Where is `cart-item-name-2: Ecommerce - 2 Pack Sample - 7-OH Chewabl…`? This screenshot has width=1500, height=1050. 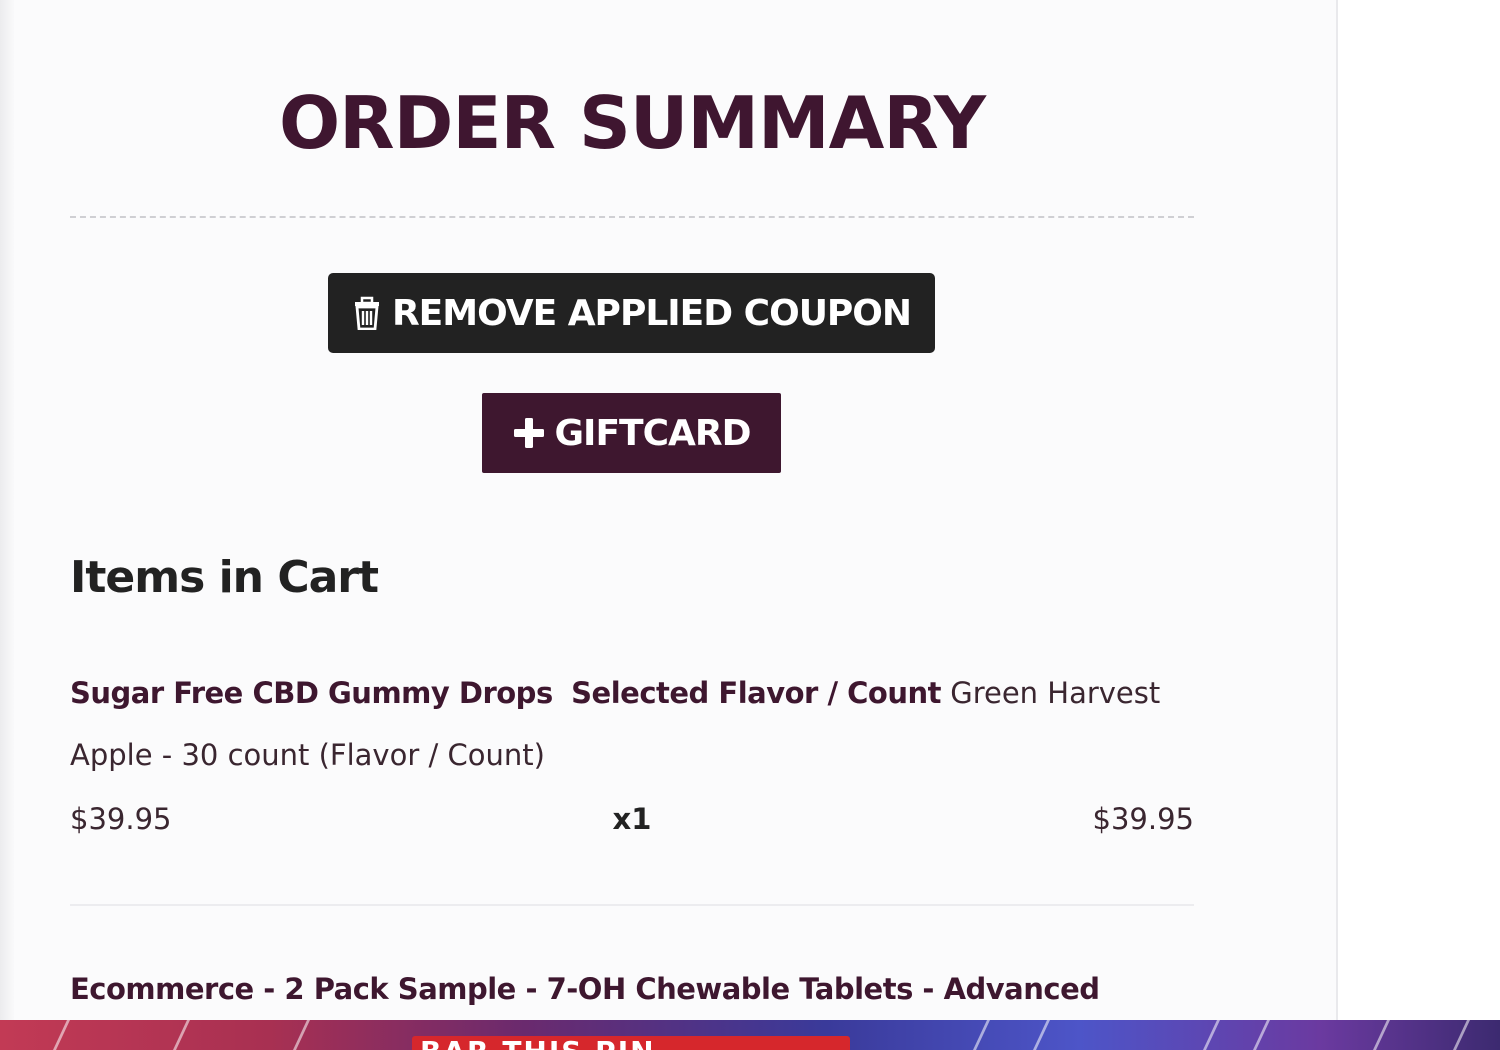
cart-item-name-2: Ecommerce - 2 Pack Sample - 7-OH Chewabl… is located at coordinates (585, 989).